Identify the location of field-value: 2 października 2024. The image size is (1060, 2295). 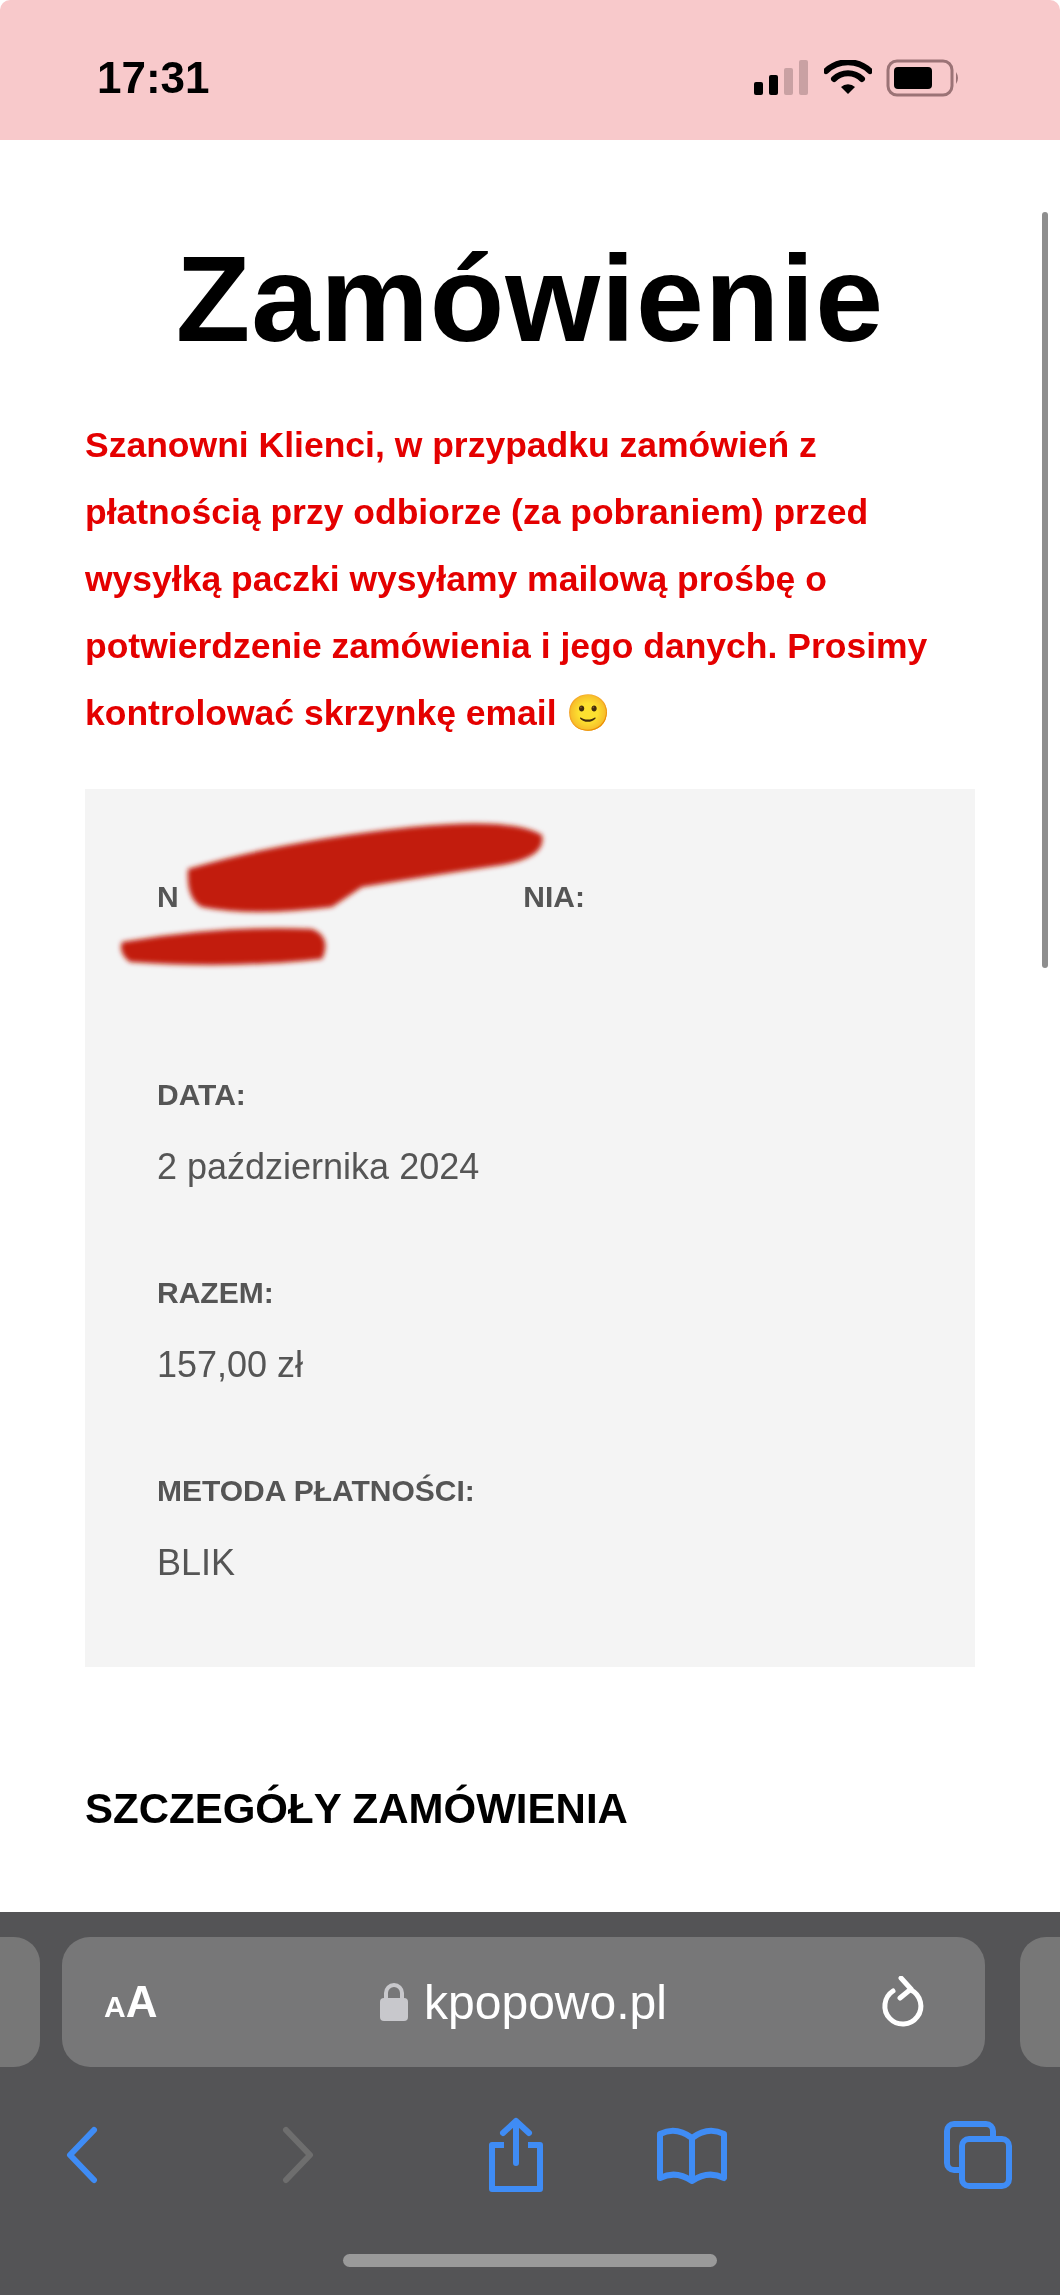
(319, 1167).